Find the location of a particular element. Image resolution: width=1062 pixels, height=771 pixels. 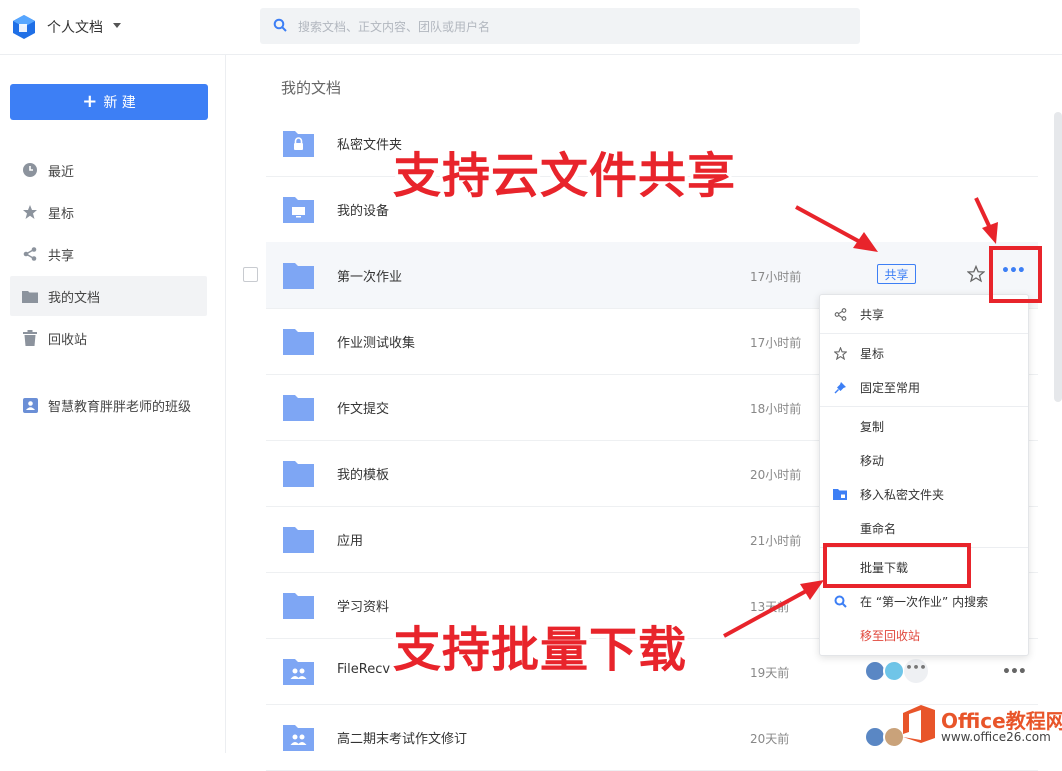

sidebar-item-team: 智慧教育胖胖老师的班级 is located at coordinates (108, 405).